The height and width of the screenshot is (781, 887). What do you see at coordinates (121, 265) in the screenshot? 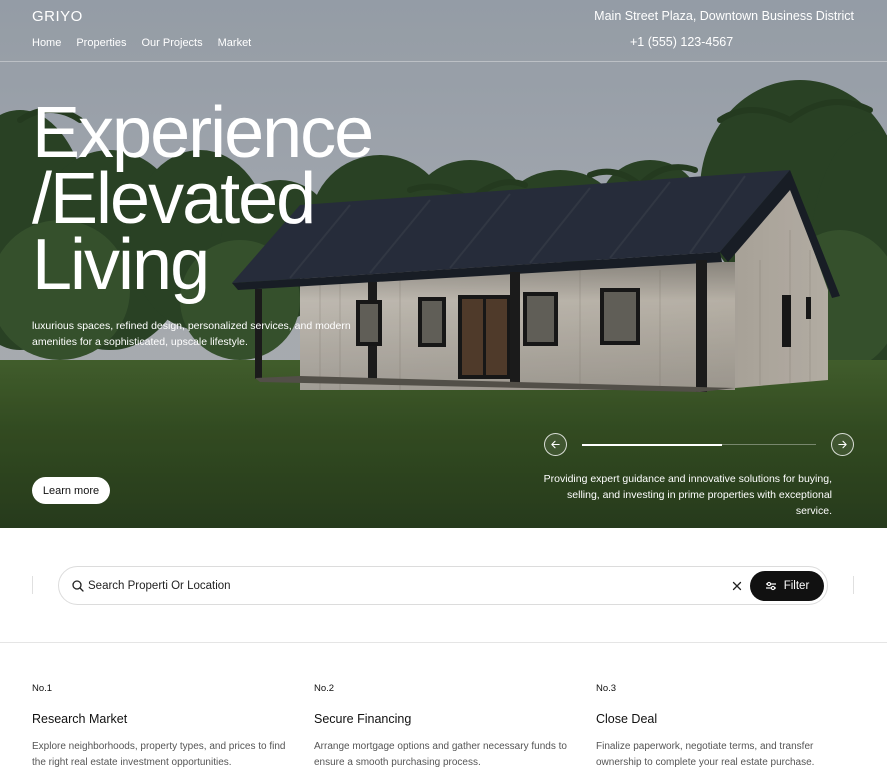
I see `headline-line-3: Living` at bounding box center [121, 265].